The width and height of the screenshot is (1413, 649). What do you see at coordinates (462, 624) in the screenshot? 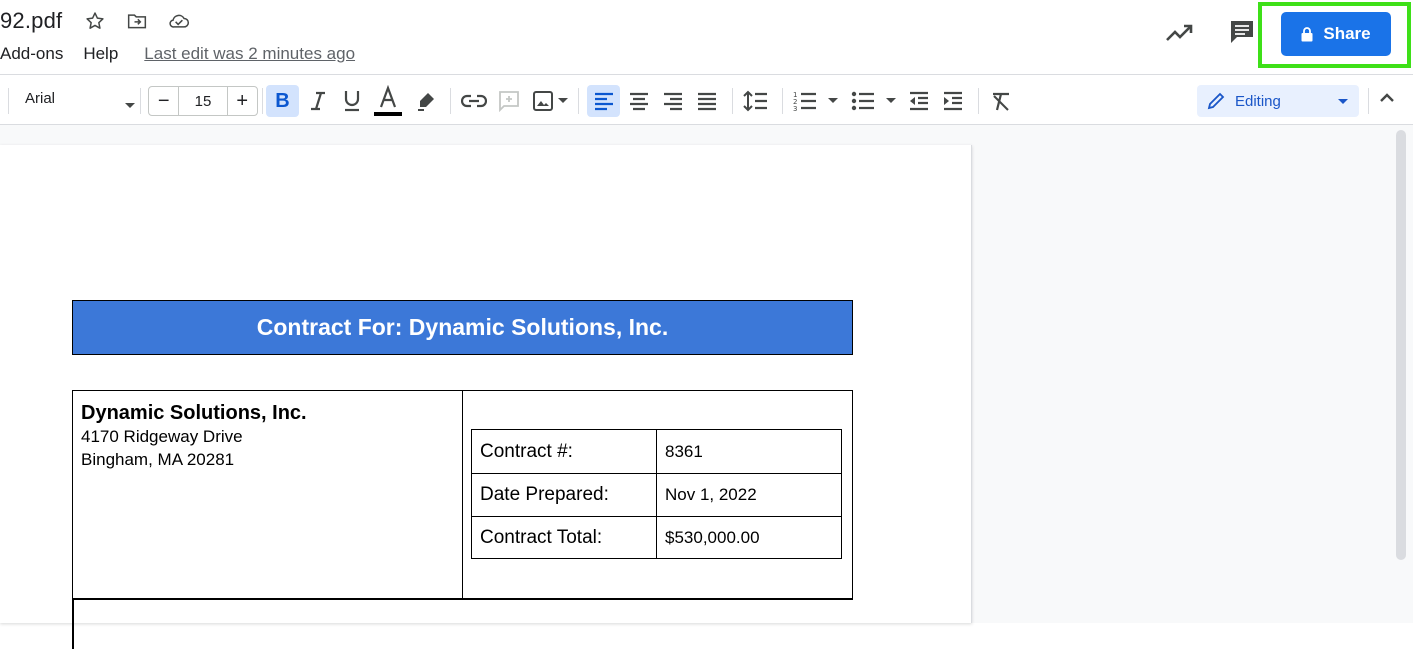
I see `next-table-edge` at bounding box center [462, 624].